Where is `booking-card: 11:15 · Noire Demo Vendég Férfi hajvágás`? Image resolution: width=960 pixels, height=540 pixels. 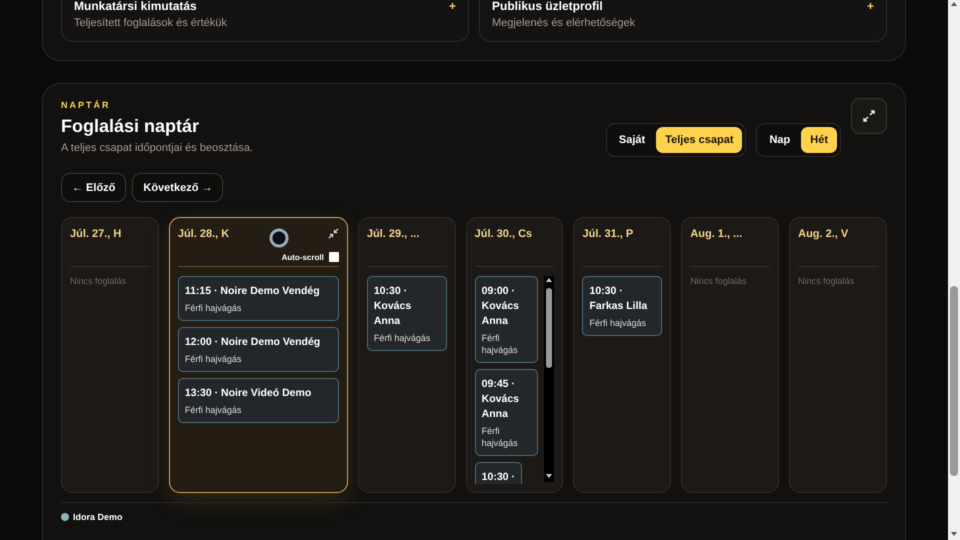
booking-card: 11:15 · Noire Demo Vendég Férfi hajvágás is located at coordinates (258, 298).